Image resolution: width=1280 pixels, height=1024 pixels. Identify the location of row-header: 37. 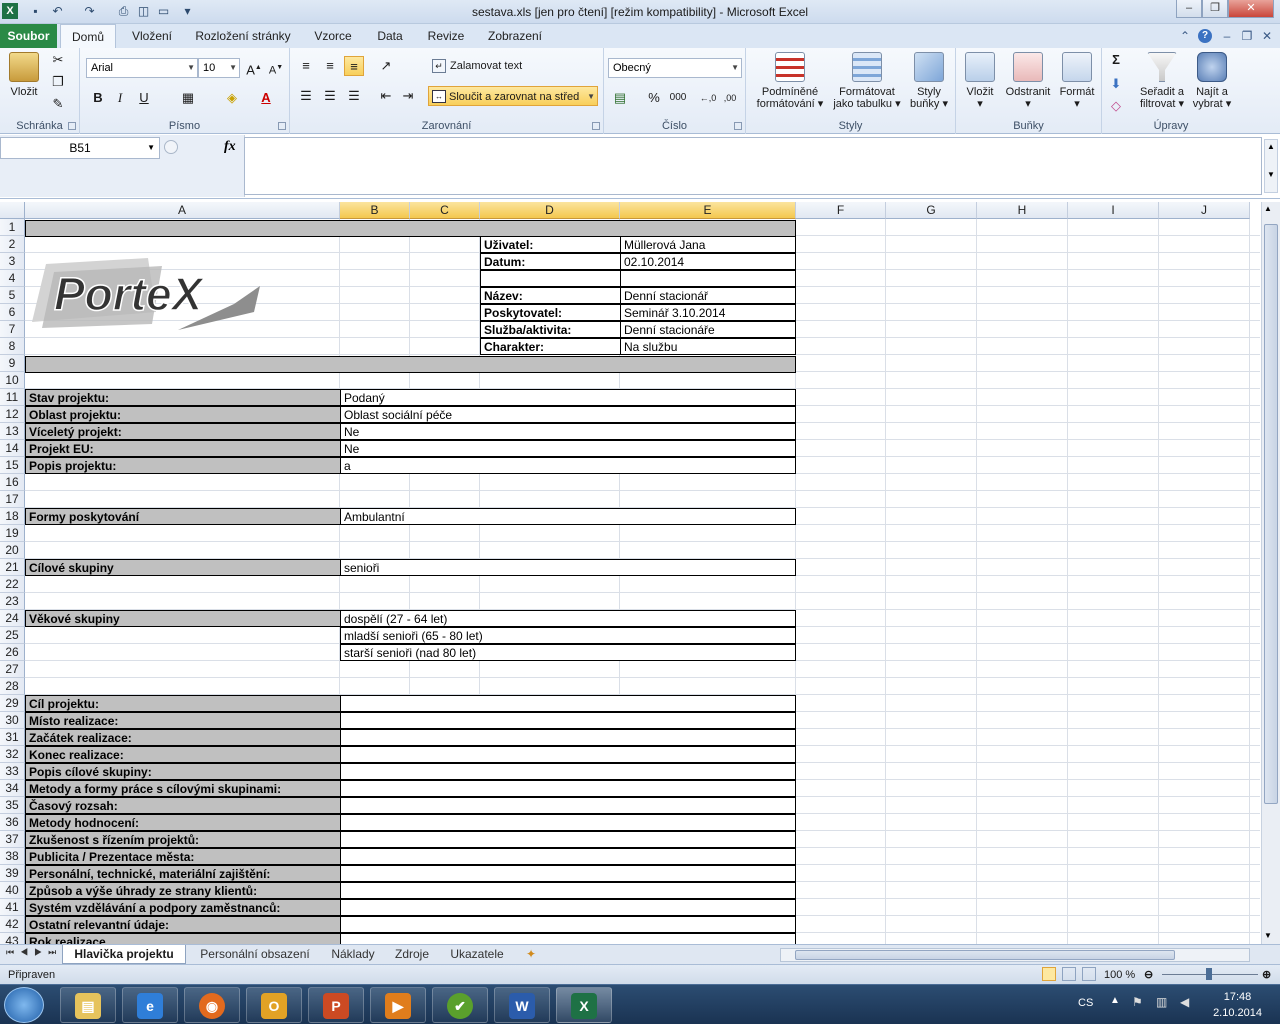
(12, 839).